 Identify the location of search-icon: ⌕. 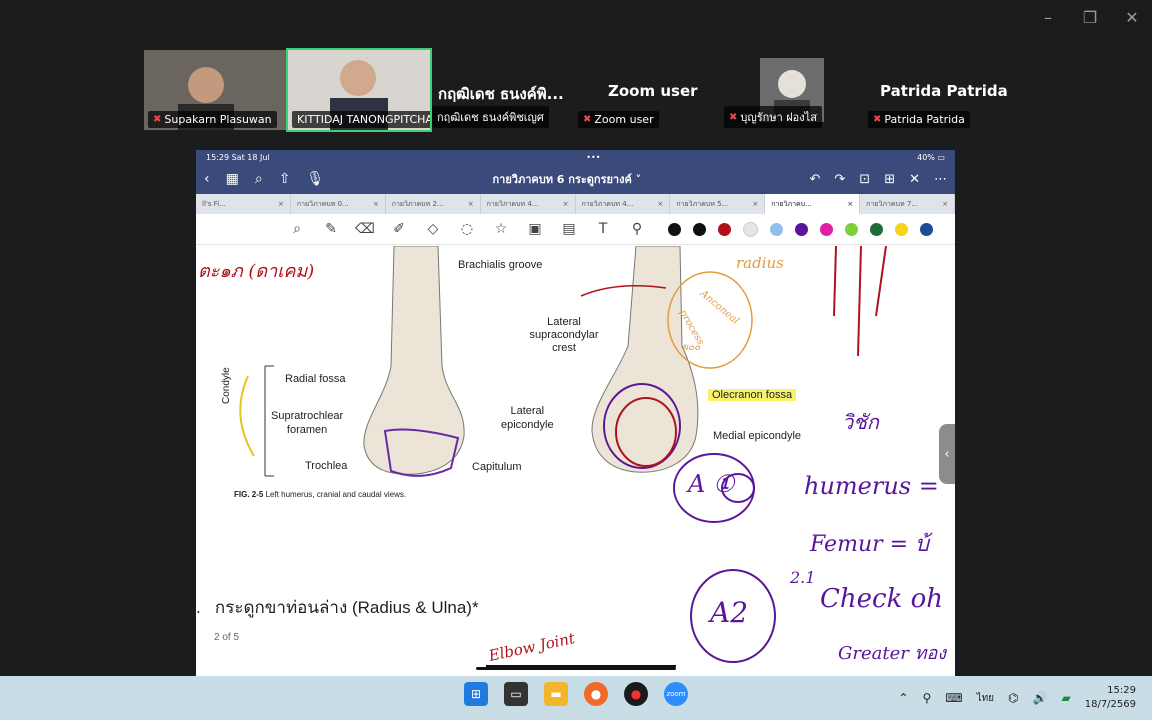
(259, 179).